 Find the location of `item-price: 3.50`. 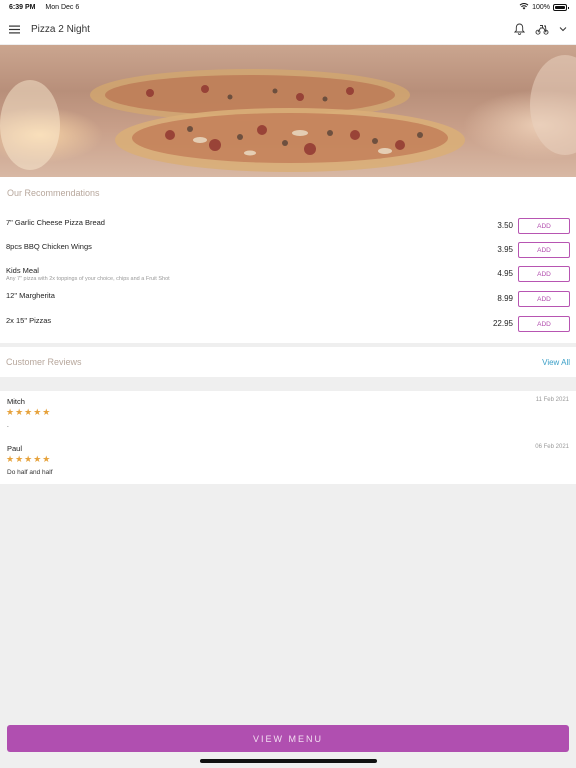

item-price: 3.50 is located at coordinates (505, 225).